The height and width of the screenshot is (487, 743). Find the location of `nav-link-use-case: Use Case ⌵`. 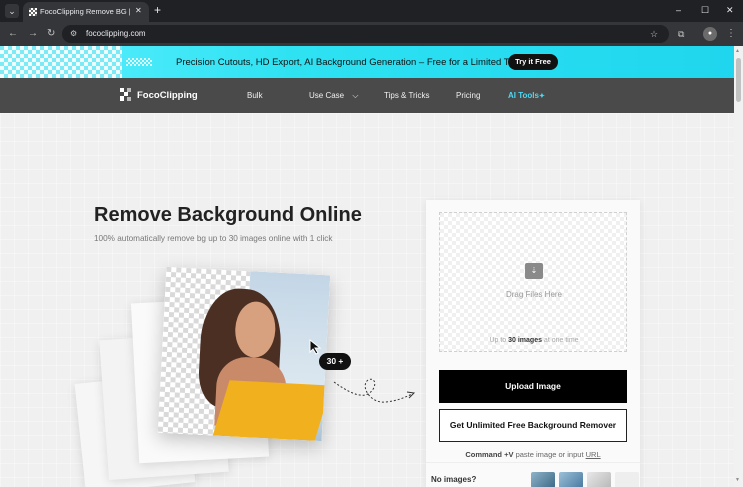

nav-link-use-case: Use Case ⌵ is located at coordinates (333, 95).